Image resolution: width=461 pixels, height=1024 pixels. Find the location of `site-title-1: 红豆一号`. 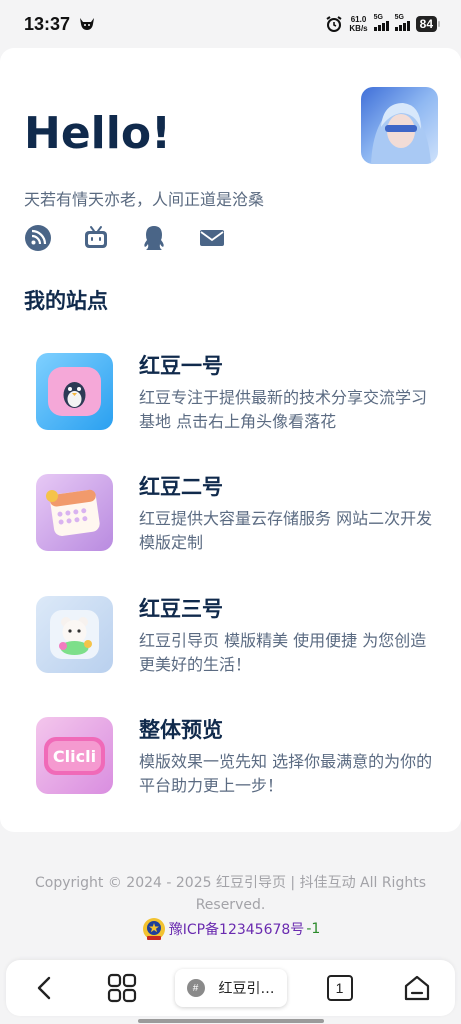

site-title-1: 红豆一号 is located at coordinates (181, 366).